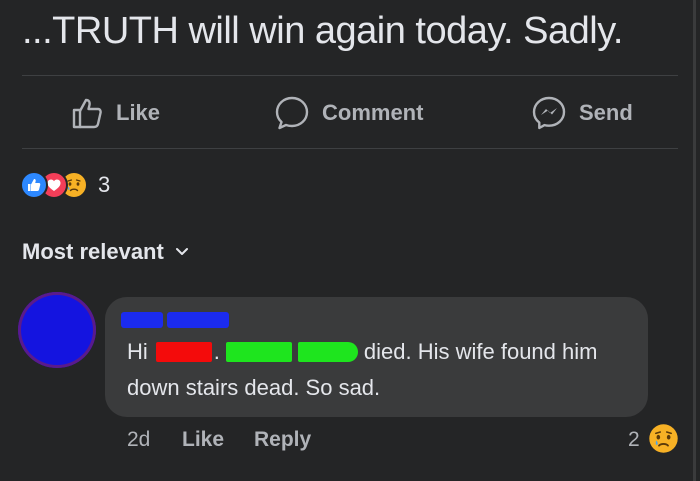 The height and width of the screenshot is (481, 700). Describe the element at coordinates (115, 113) in the screenshot. I see `like-button: Like` at that location.